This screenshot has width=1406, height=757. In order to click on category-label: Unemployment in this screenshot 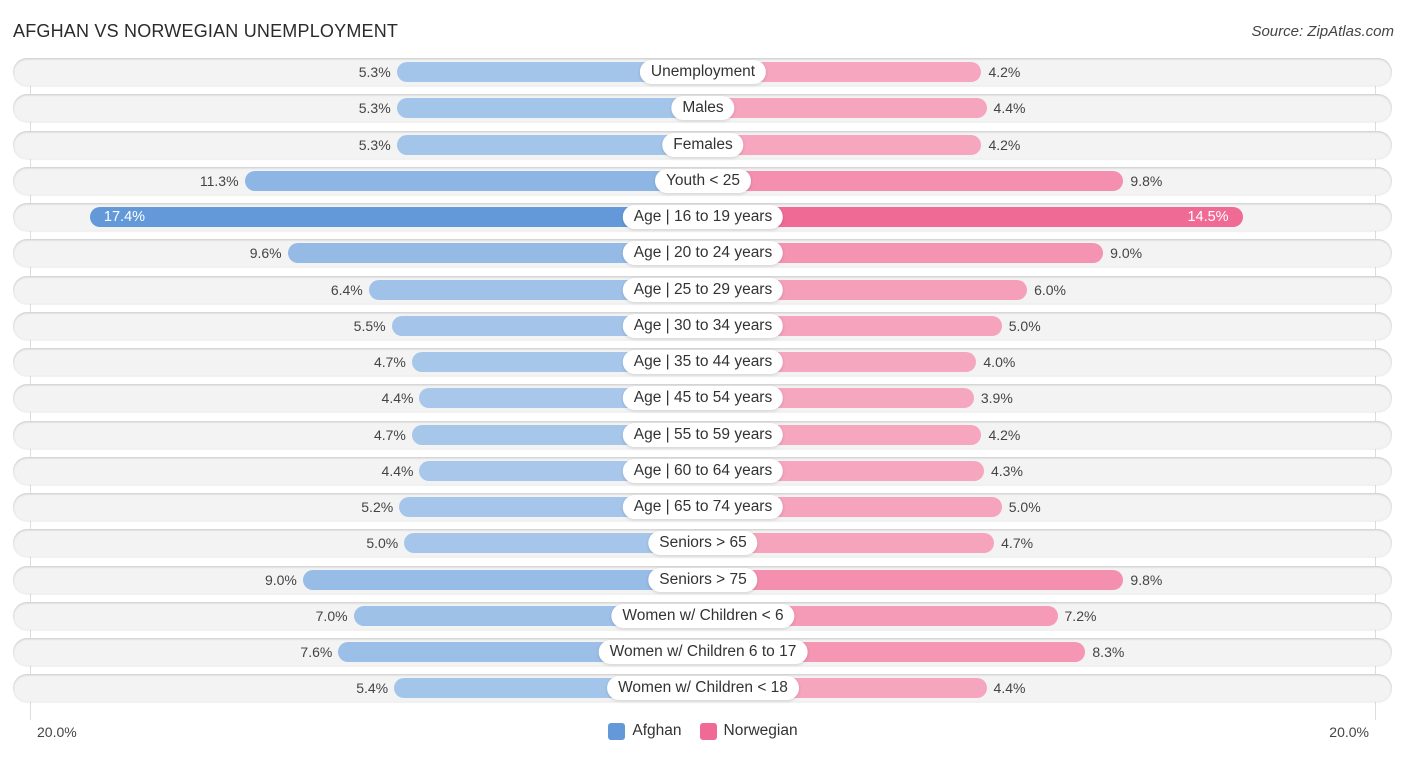, I will do `click(703, 72)`.